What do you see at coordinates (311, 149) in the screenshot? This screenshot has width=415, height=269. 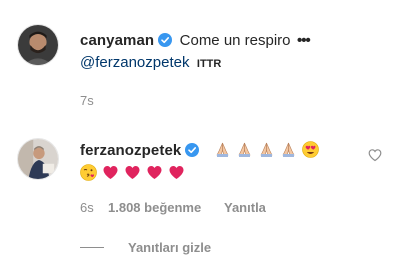 I see `heart-eyes-icon` at bounding box center [311, 149].